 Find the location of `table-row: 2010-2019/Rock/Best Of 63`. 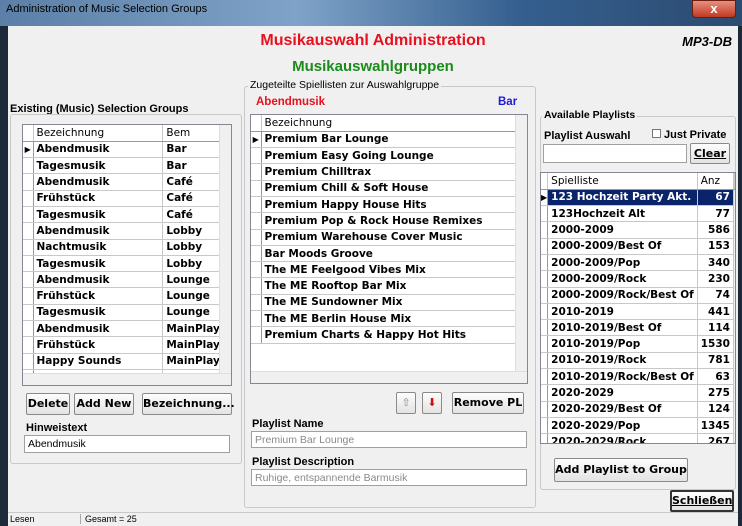

table-row: 2010-2019/Rock/Best Of 63 is located at coordinates (638, 377).